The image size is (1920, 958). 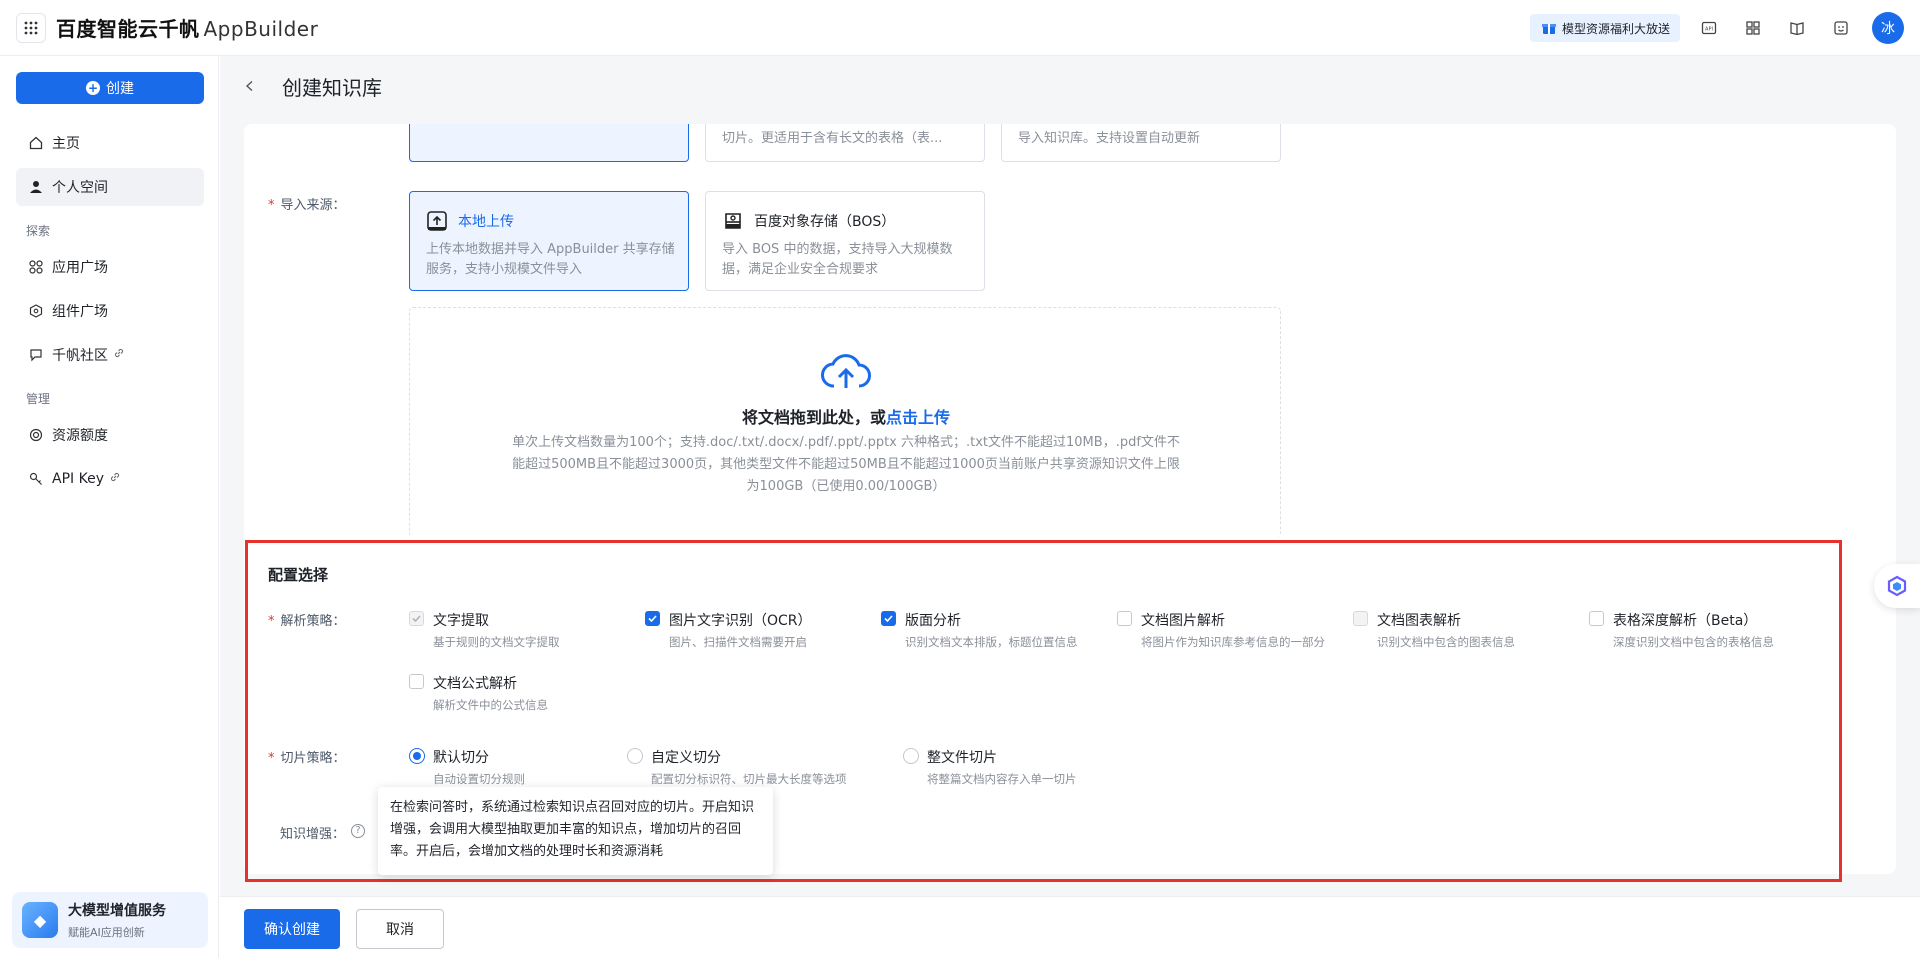 What do you see at coordinates (1549, 29) in the screenshot?
I see `gift-icon` at bounding box center [1549, 29].